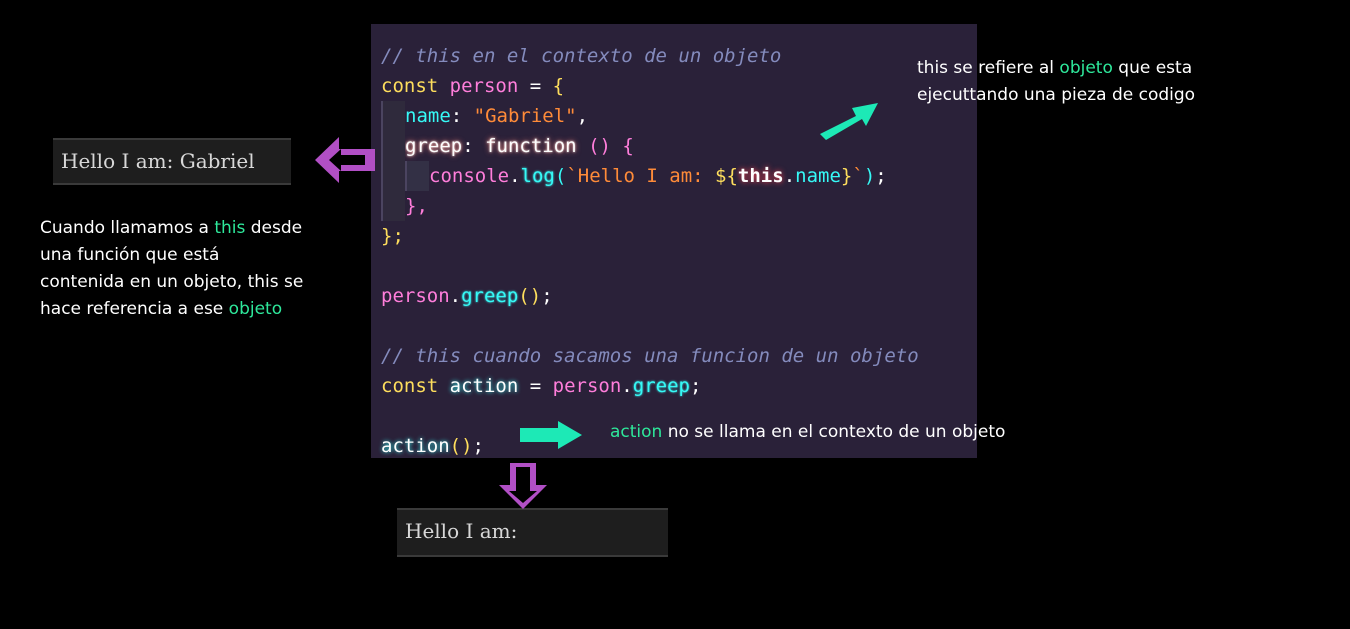 The image size is (1350, 629). I want to click on annotation-text: this se refiere al, so click(988, 68).